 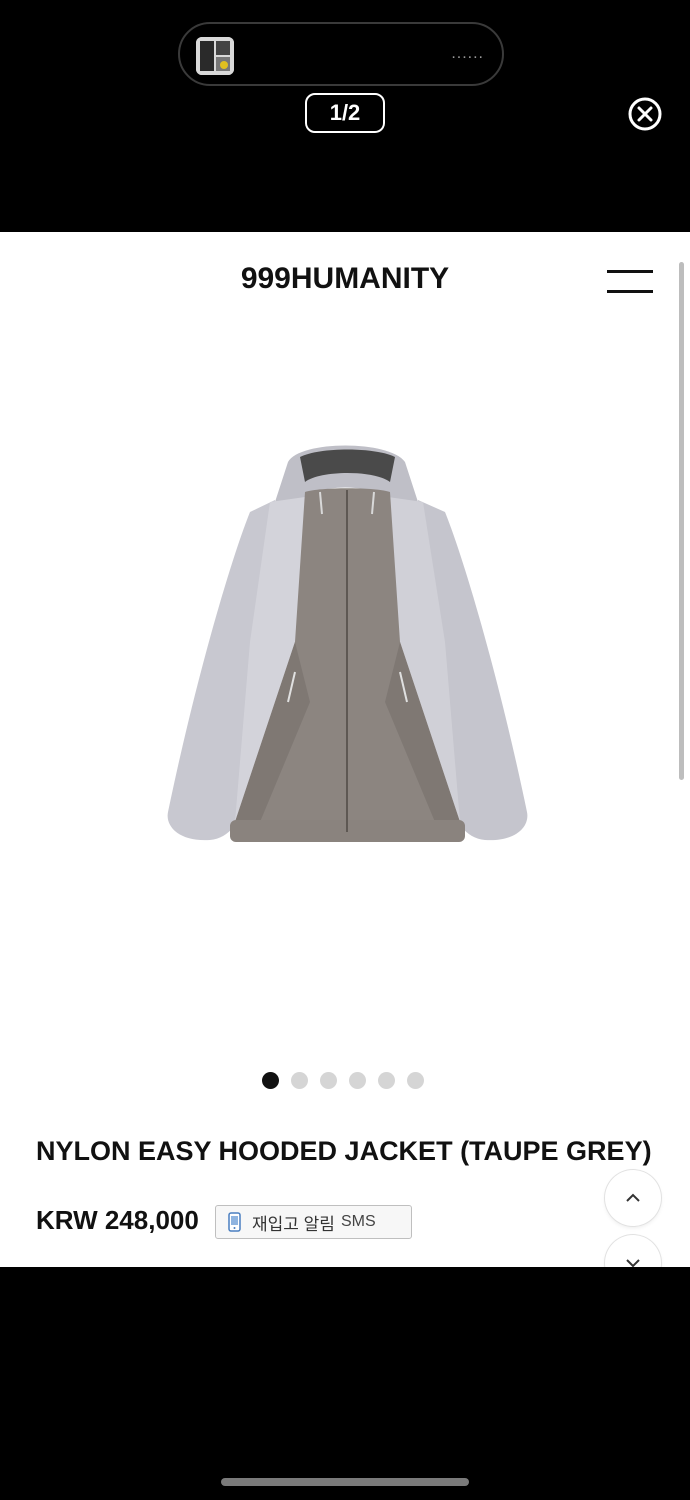 I want to click on chevron-up-icon, so click(x=633, y=1197).